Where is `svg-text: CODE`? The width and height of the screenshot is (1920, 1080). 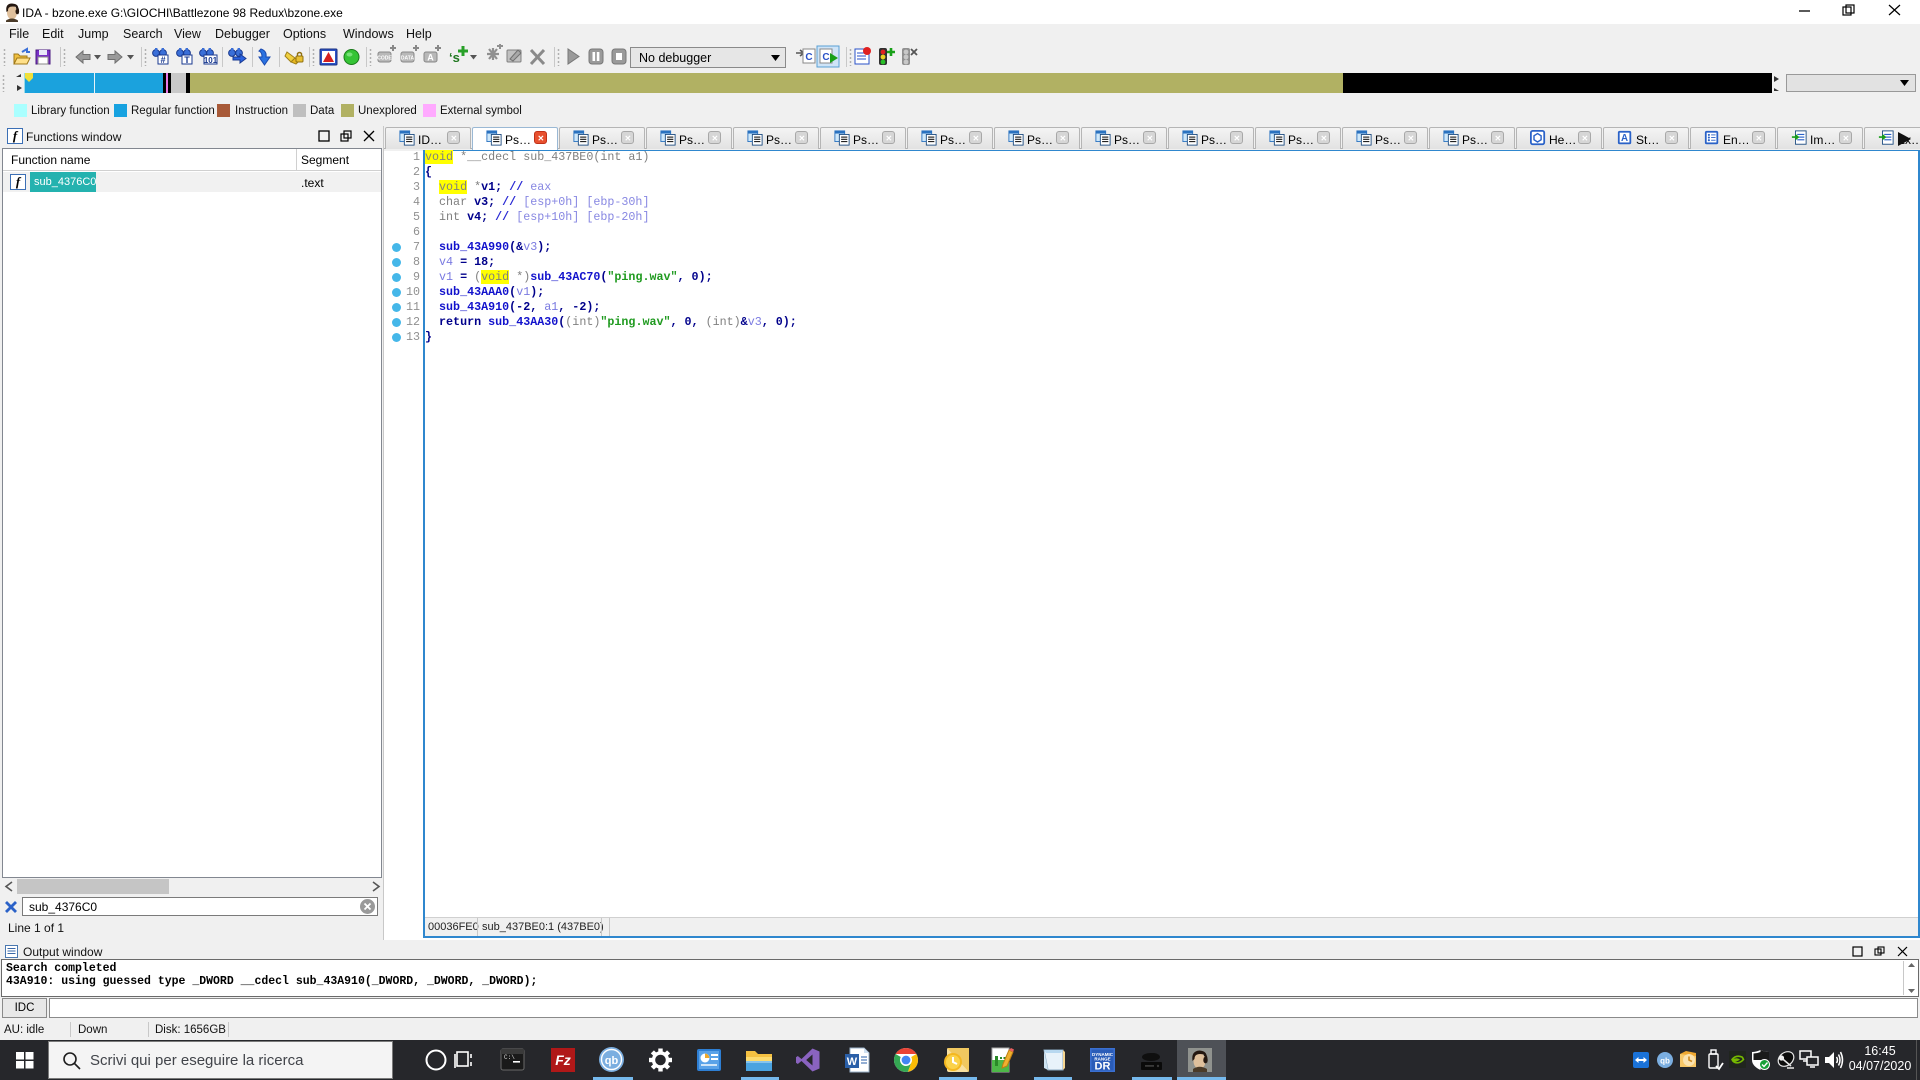 svg-text: CODE is located at coordinates (384, 59).